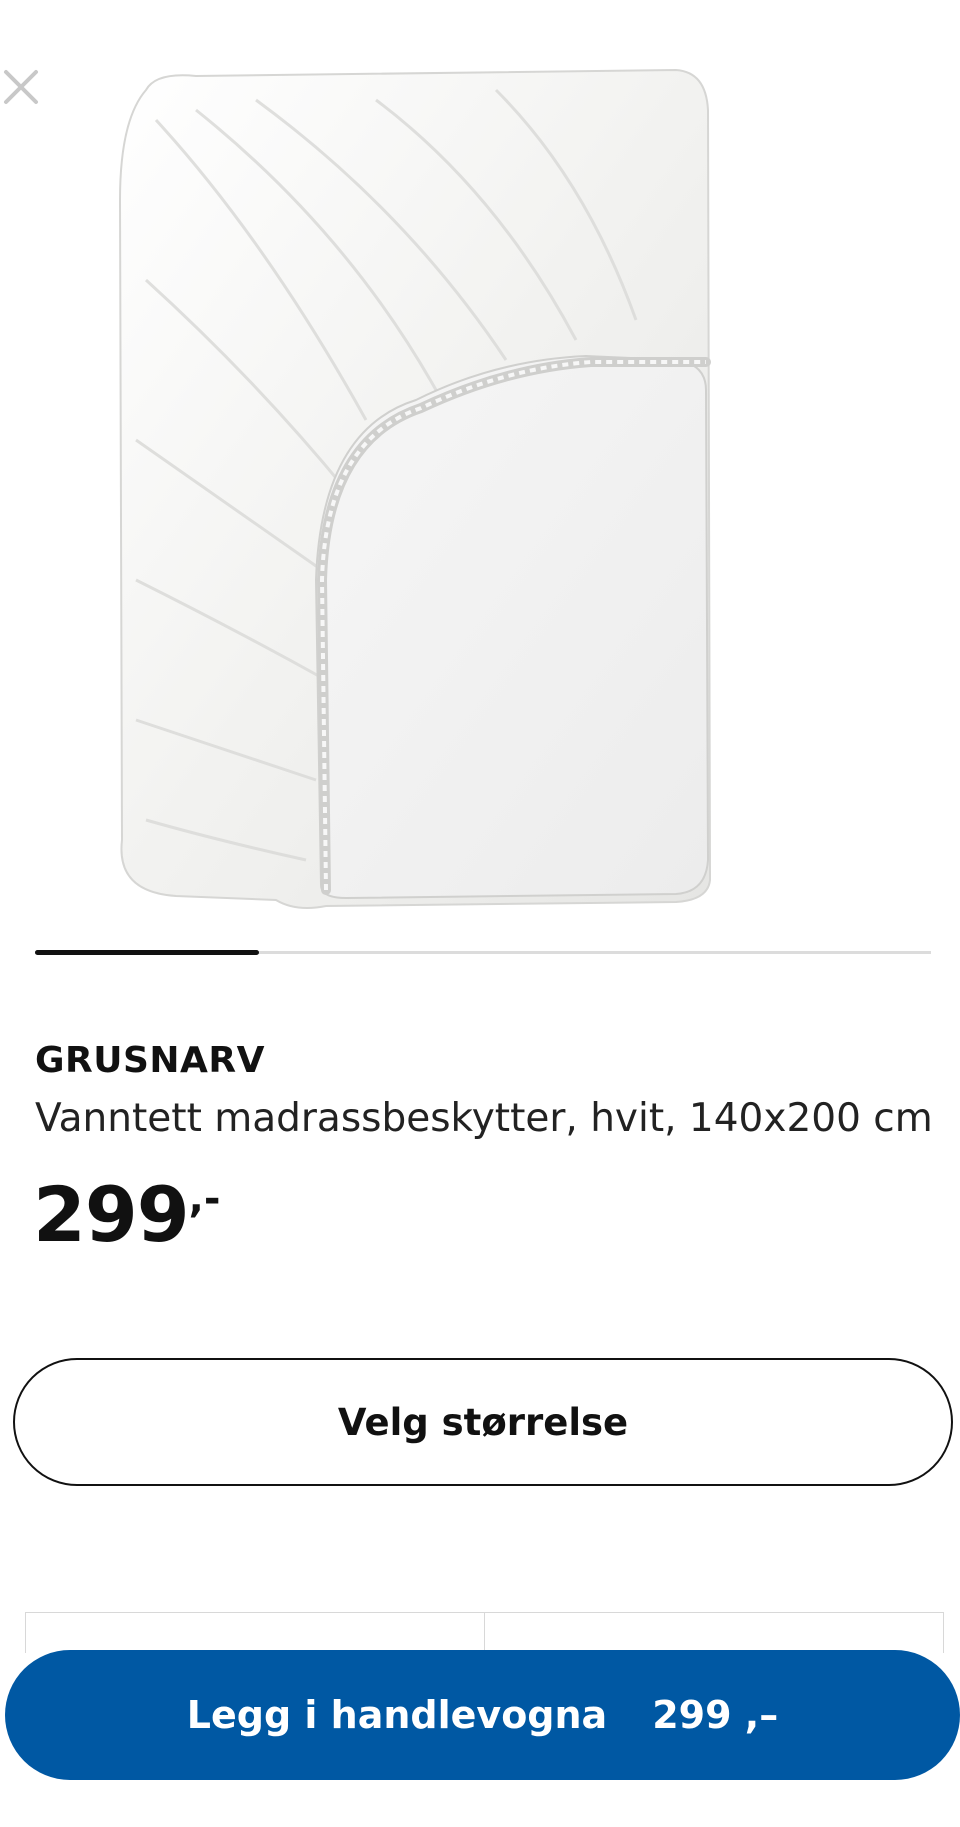  I want to click on select-size-button: Velg størrelse, so click(483, 1422).